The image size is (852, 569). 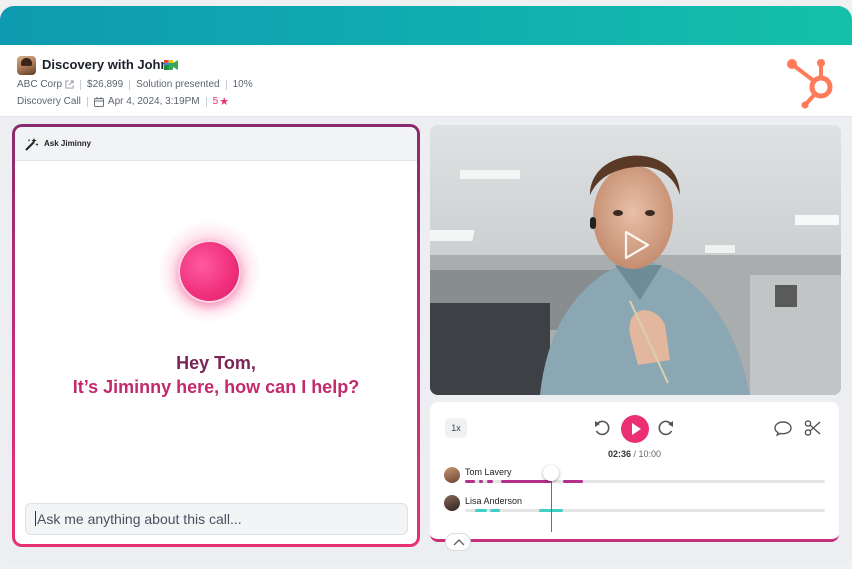 I want to click on fast-forward-icon, so click(x=666, y=428).